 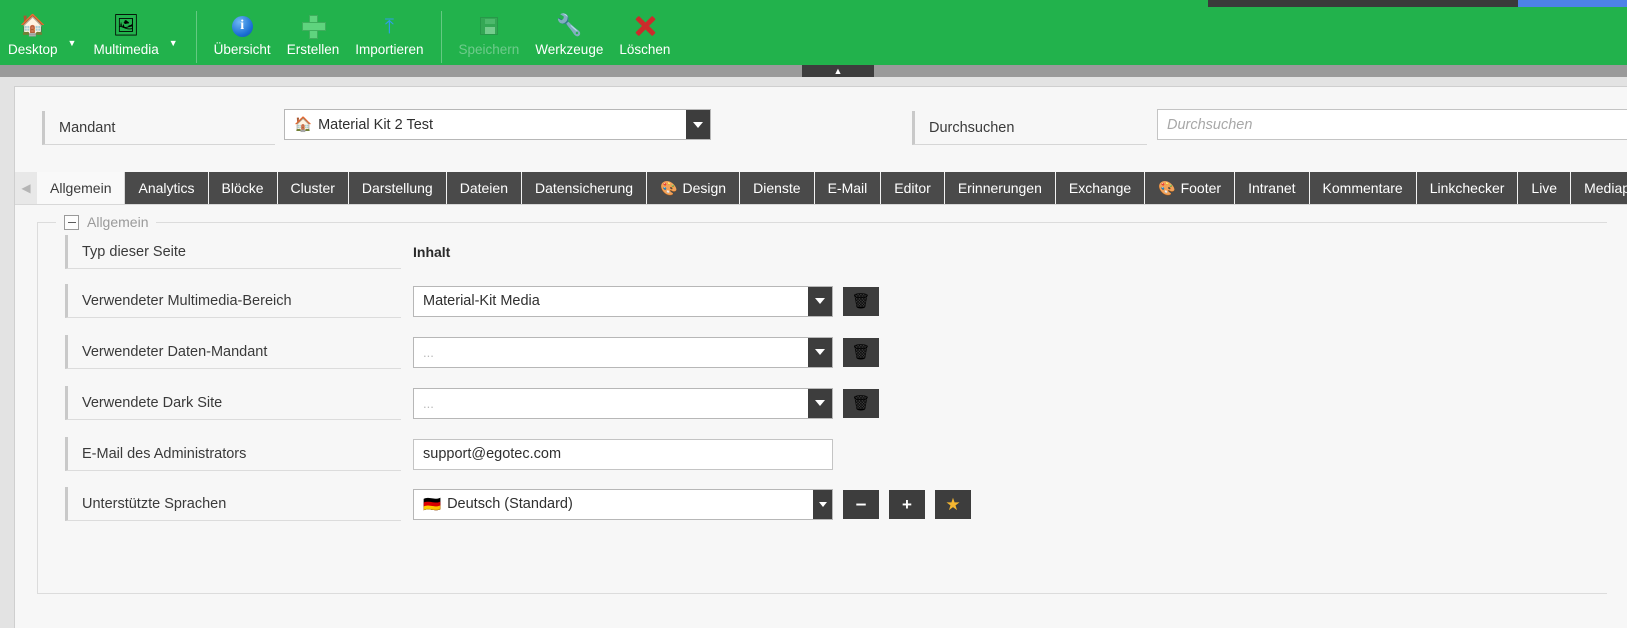 What do you see at coordinates (158, 128) in the screenshot?
I see `mandant-label: Mandant` at bounding box center [158, 128].